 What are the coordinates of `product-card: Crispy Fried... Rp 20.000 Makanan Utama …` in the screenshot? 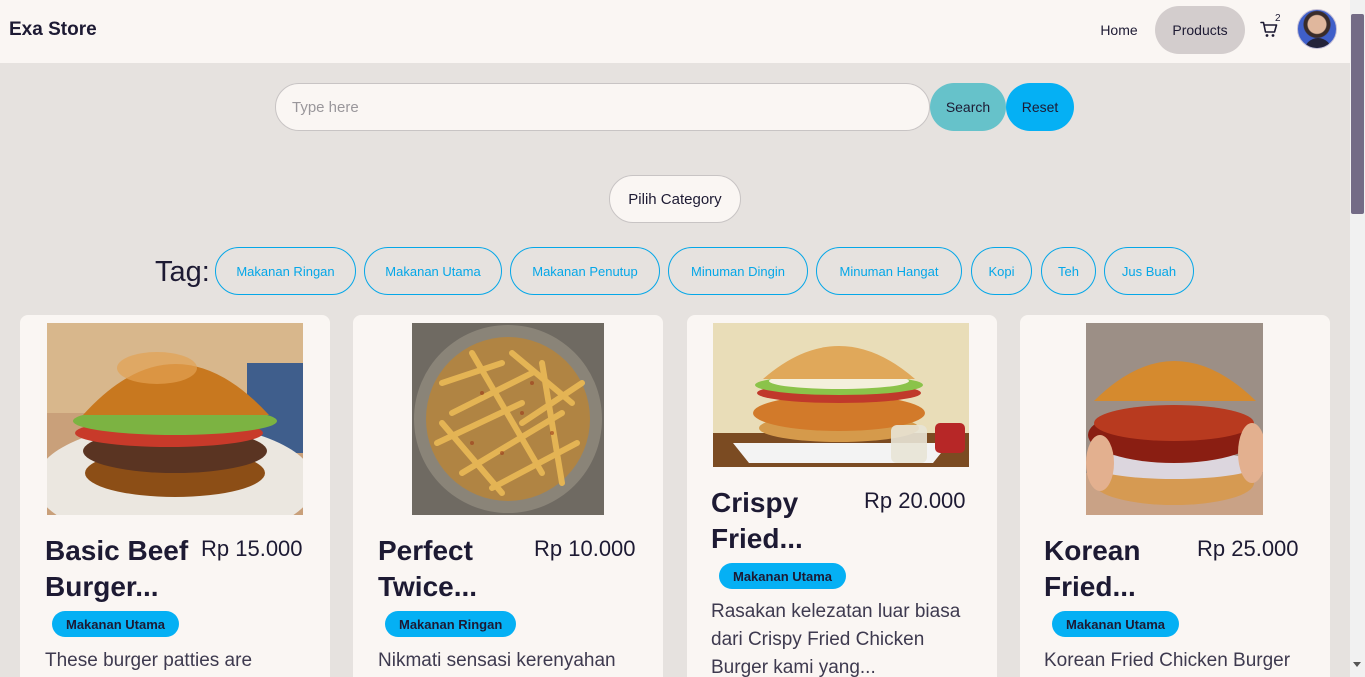 It's located at (842, 496).